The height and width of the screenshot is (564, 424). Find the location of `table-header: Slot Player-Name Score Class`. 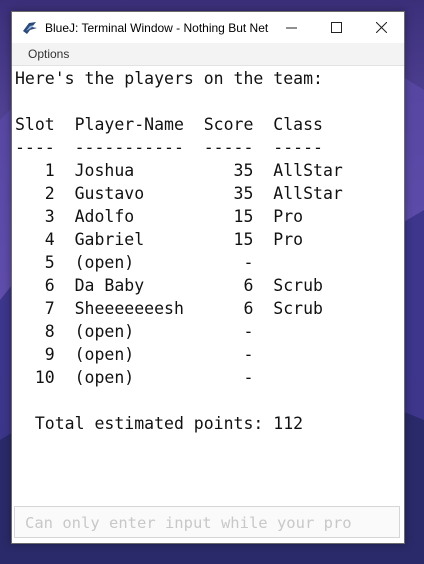

table-header: Slot Player-Name Score Class is located at coordinates (169, 124).